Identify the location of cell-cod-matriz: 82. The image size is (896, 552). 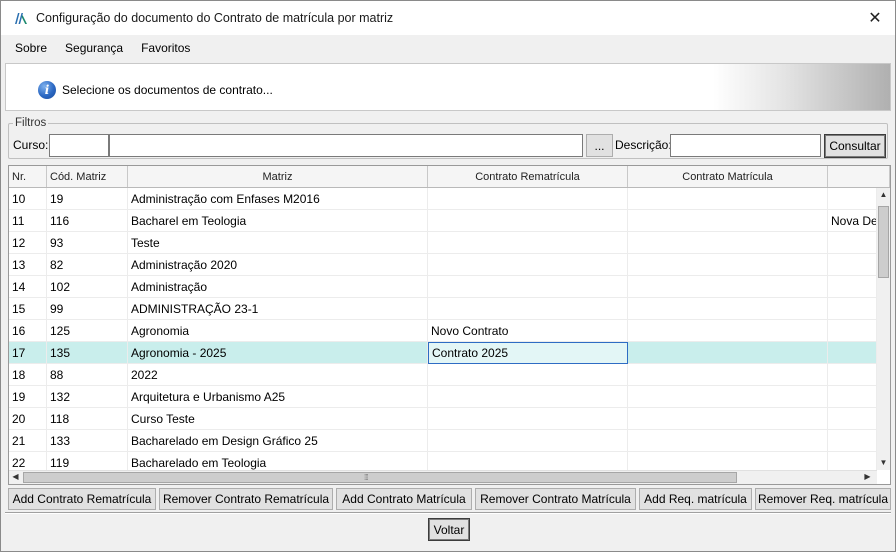
(87, 265).